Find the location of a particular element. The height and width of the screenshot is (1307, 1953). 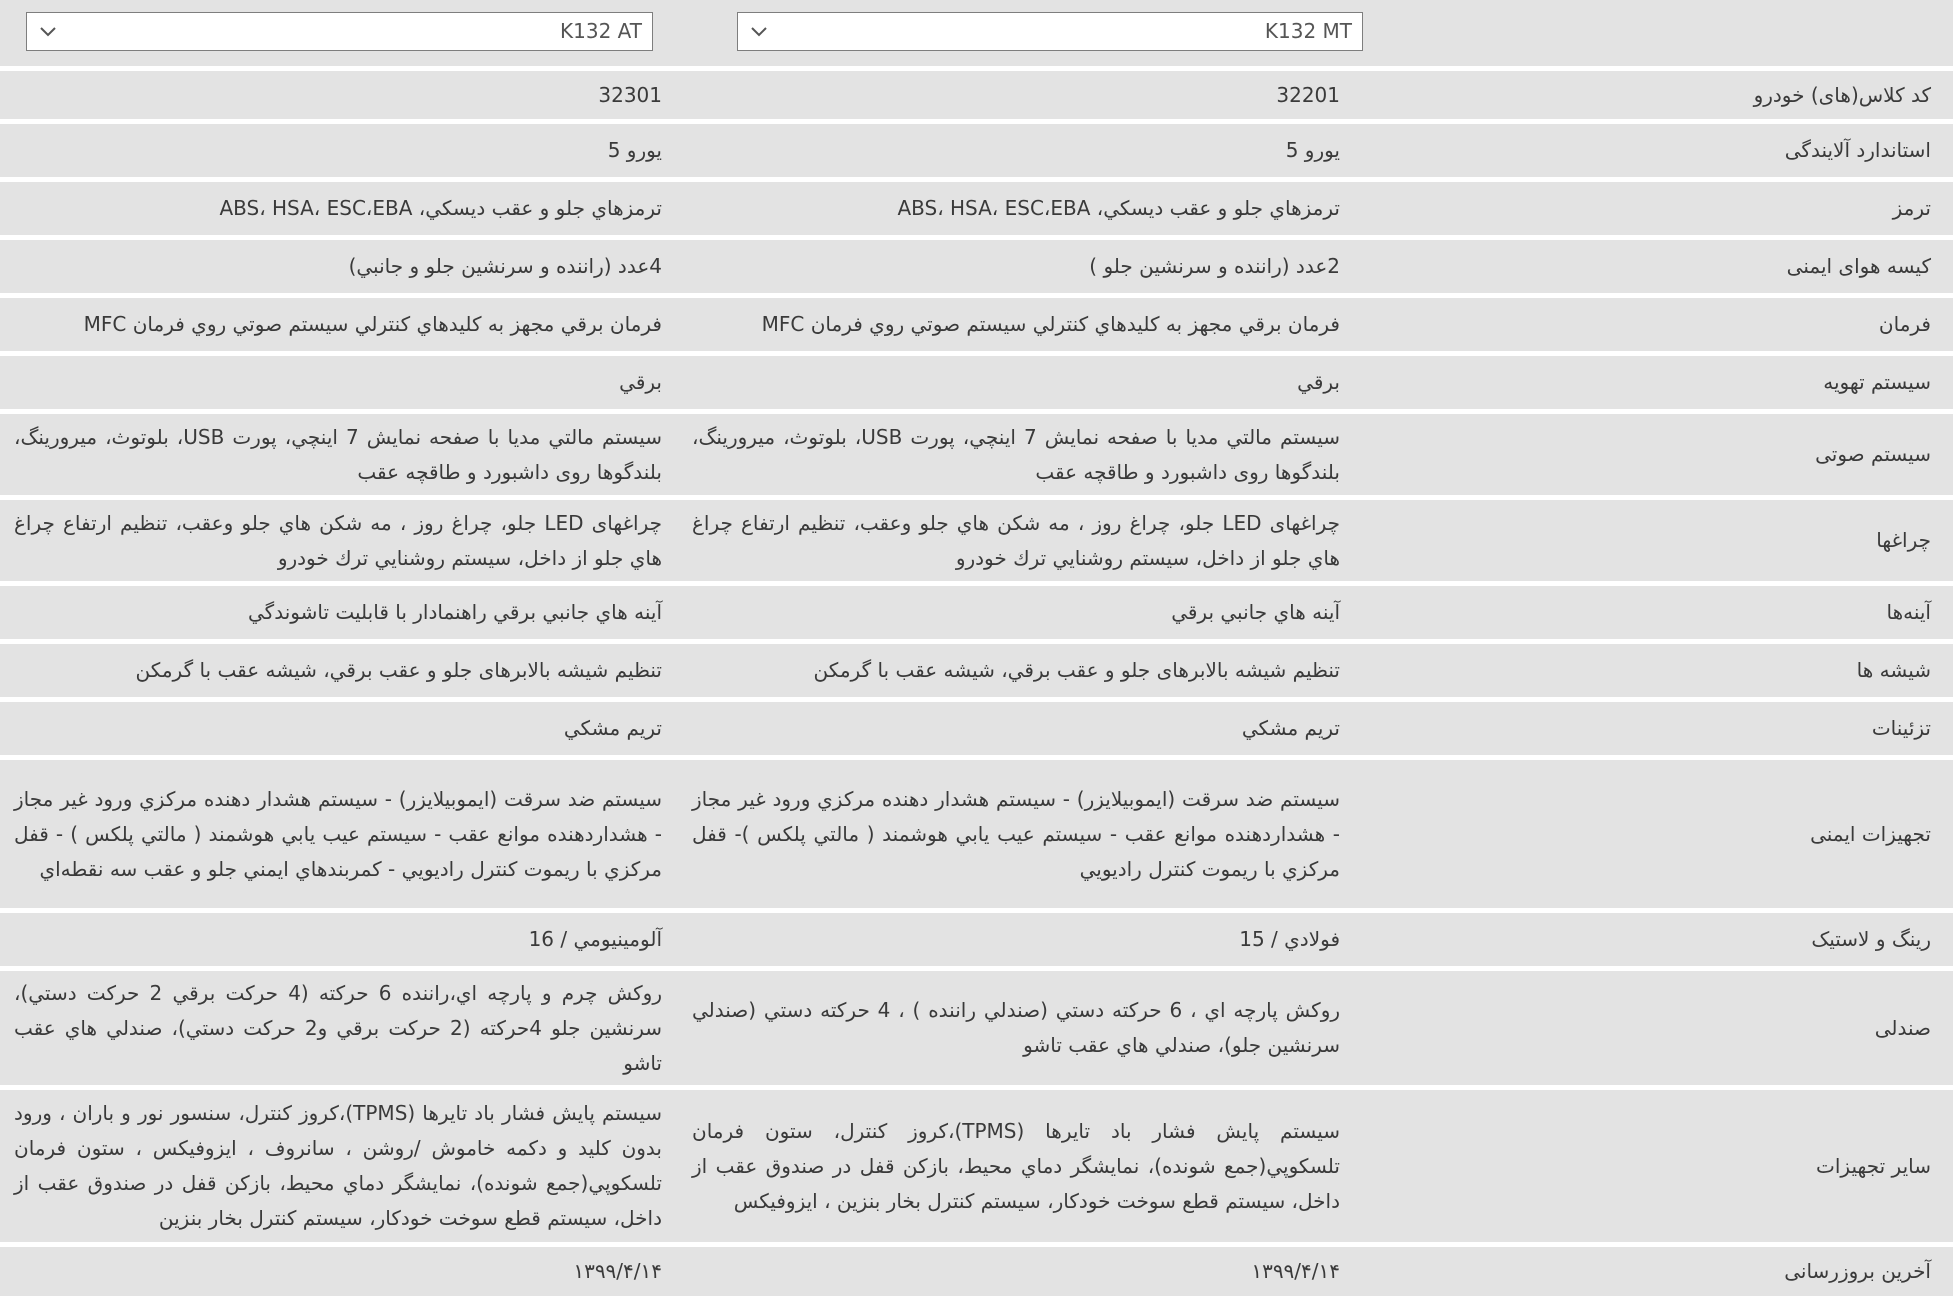

model-select-at: K132 AT is located at coordinates (339, 31).